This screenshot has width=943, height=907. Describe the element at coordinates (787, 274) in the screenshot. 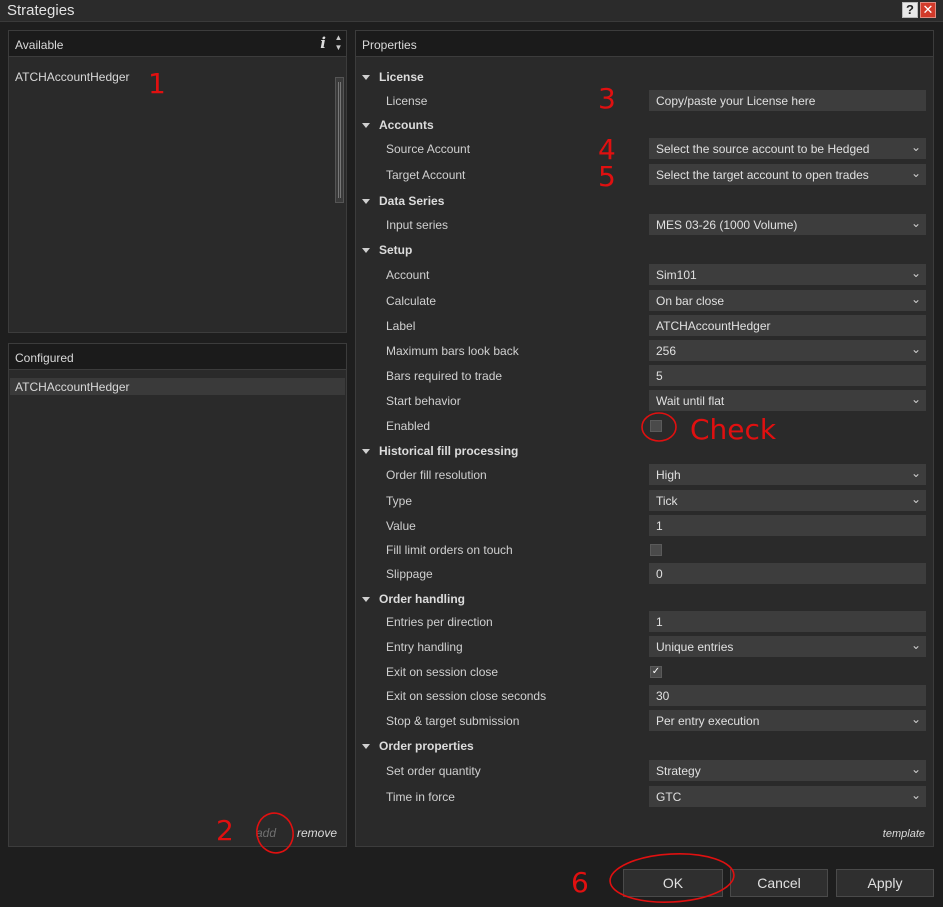

I see `select-account: Sim101 ⌄` at that location.